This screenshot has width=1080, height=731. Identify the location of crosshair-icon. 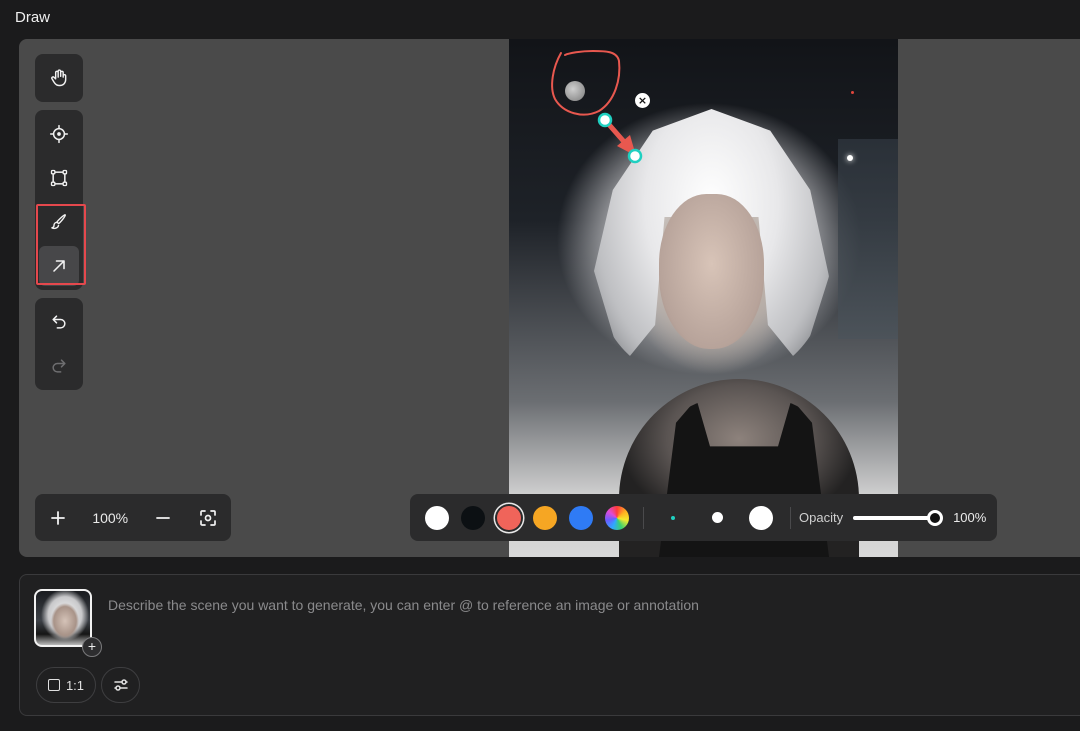
(59, 134).